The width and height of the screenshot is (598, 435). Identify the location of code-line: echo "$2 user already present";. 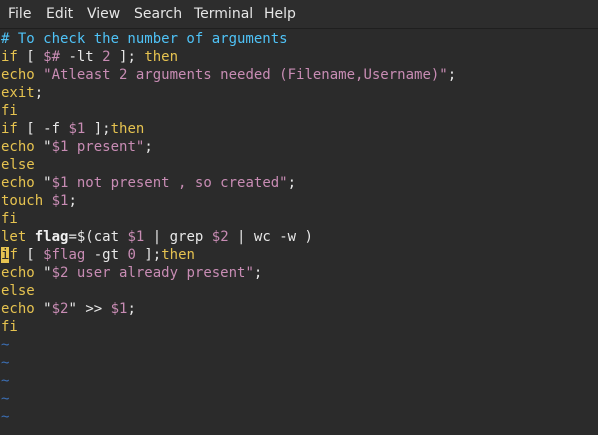
(299, 273).